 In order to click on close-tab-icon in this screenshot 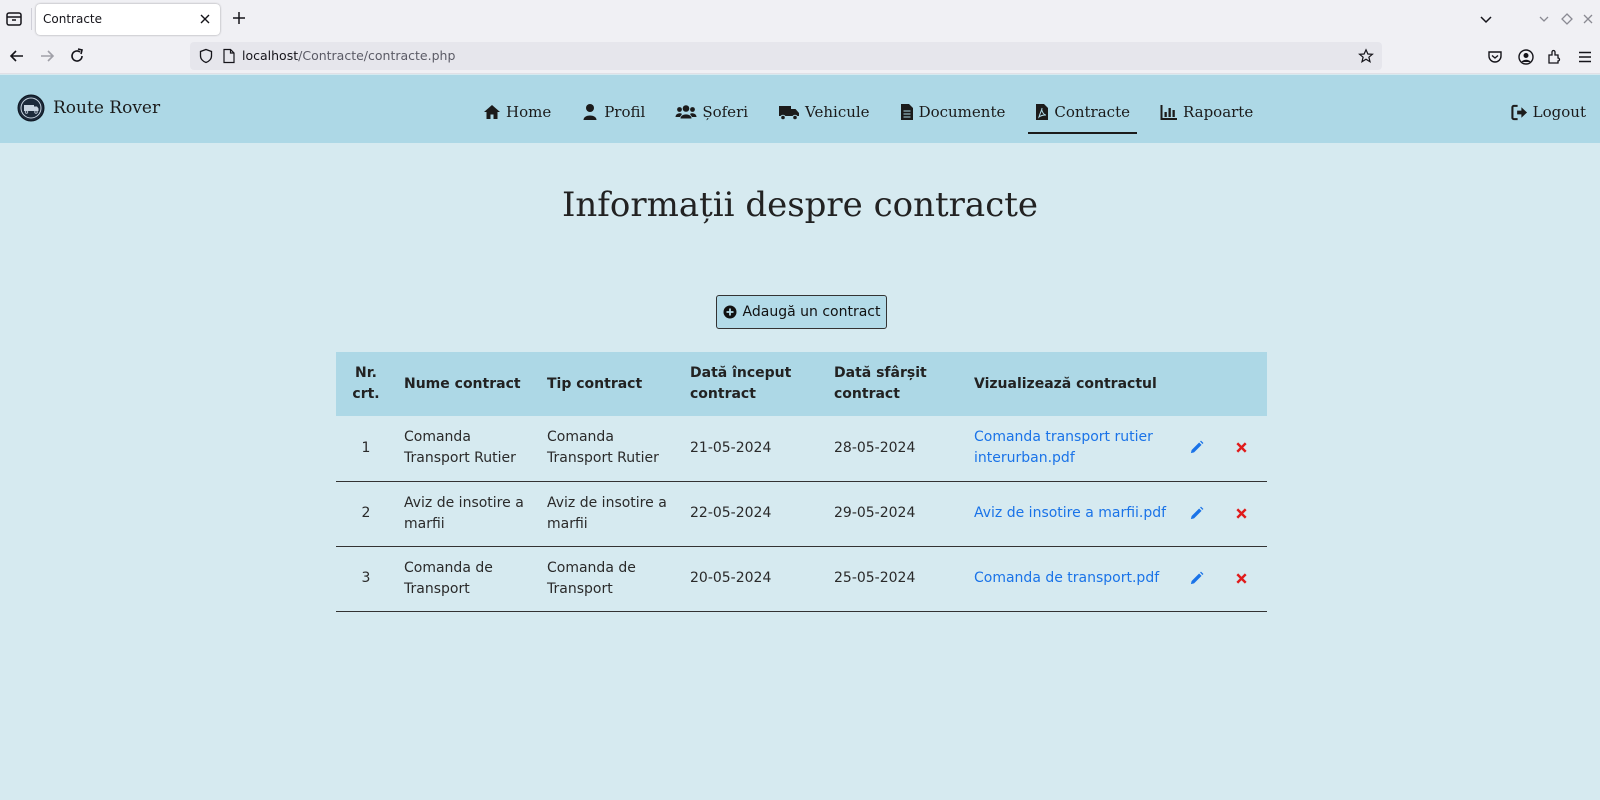, I will do `click(205, 19)`.